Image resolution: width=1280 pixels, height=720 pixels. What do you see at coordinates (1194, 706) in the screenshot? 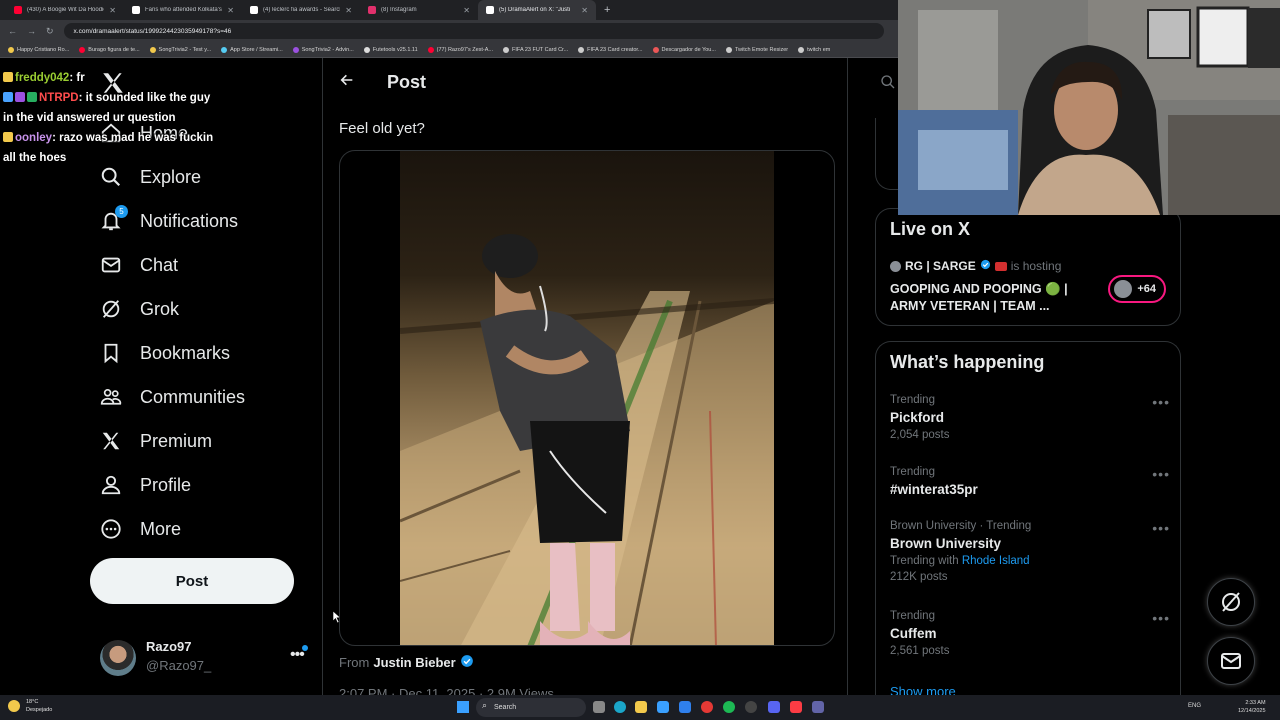
I see `language-indicator: ENG` at bounding box center [1194, 706].